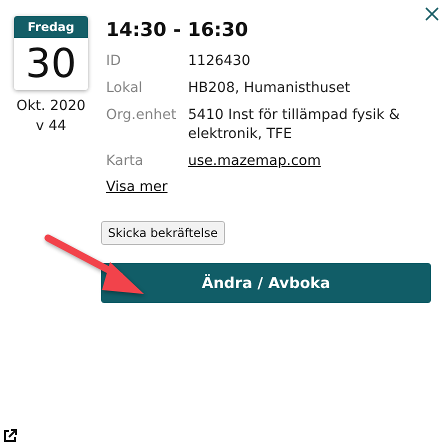 The height and width of the screenshot is (447, 444). What do you see at coordinates (142, 115) in the screenshot?
I see `field-label: Org.enhet` at bounding box center [142, 115].